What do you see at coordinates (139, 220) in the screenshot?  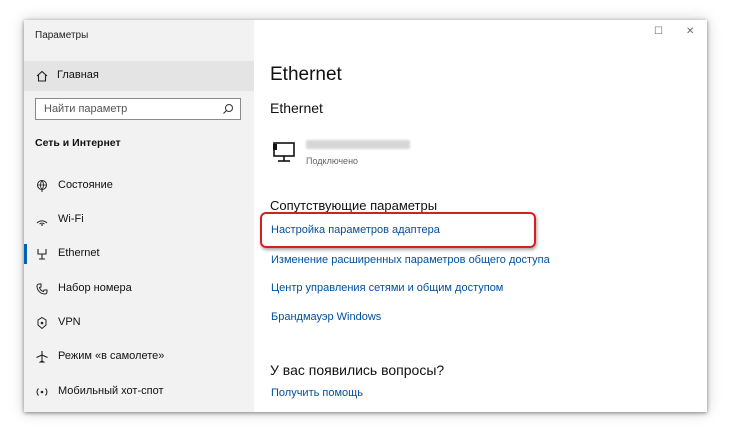 I see `sidebar-item-wifi: Wi-Fi` at bounding box center [139, 220].